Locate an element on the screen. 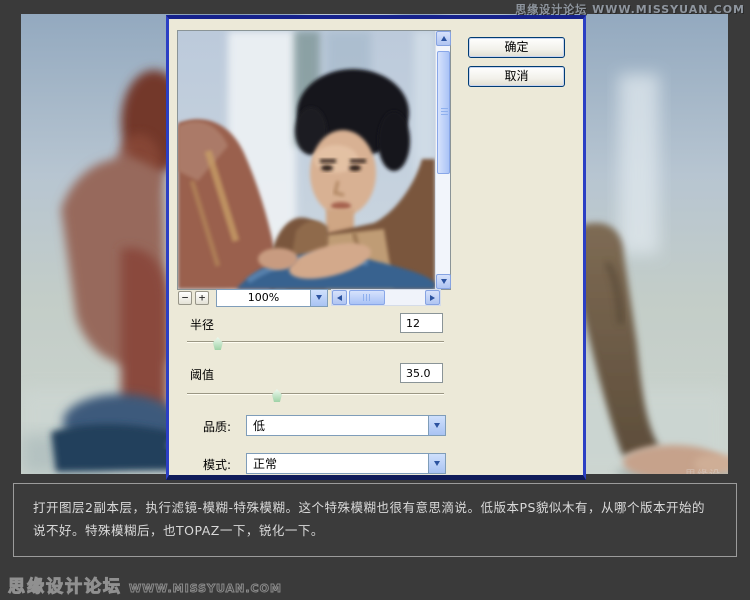 The width and height of the screenshot is (750, 600). scroll-right-button is located at coordinates (432, 297).